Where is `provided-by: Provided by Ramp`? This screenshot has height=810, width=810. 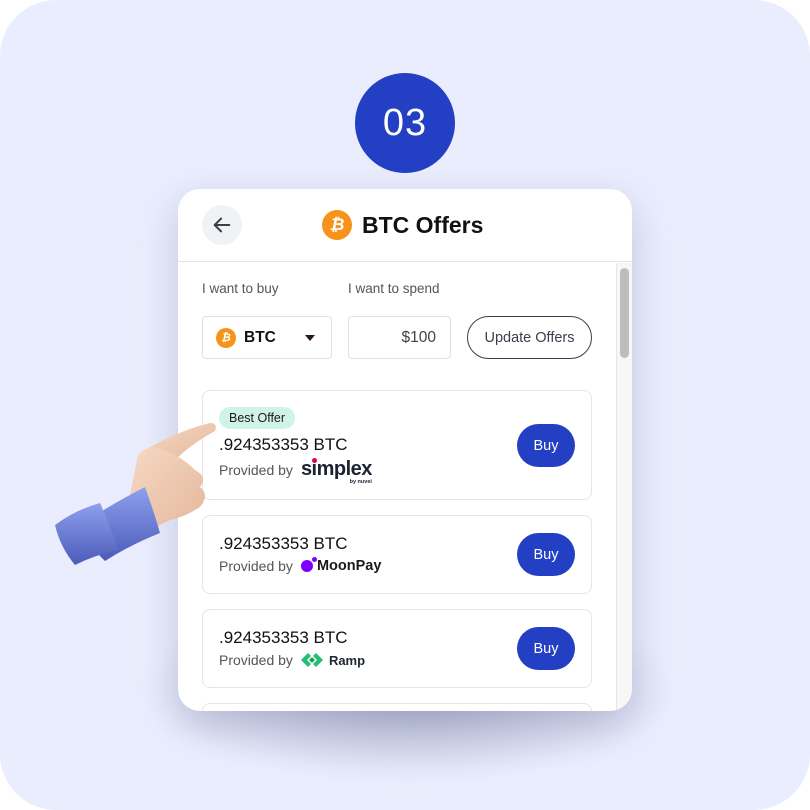 provided-by: Provided by Ramp is located at coordinates (292, 660).